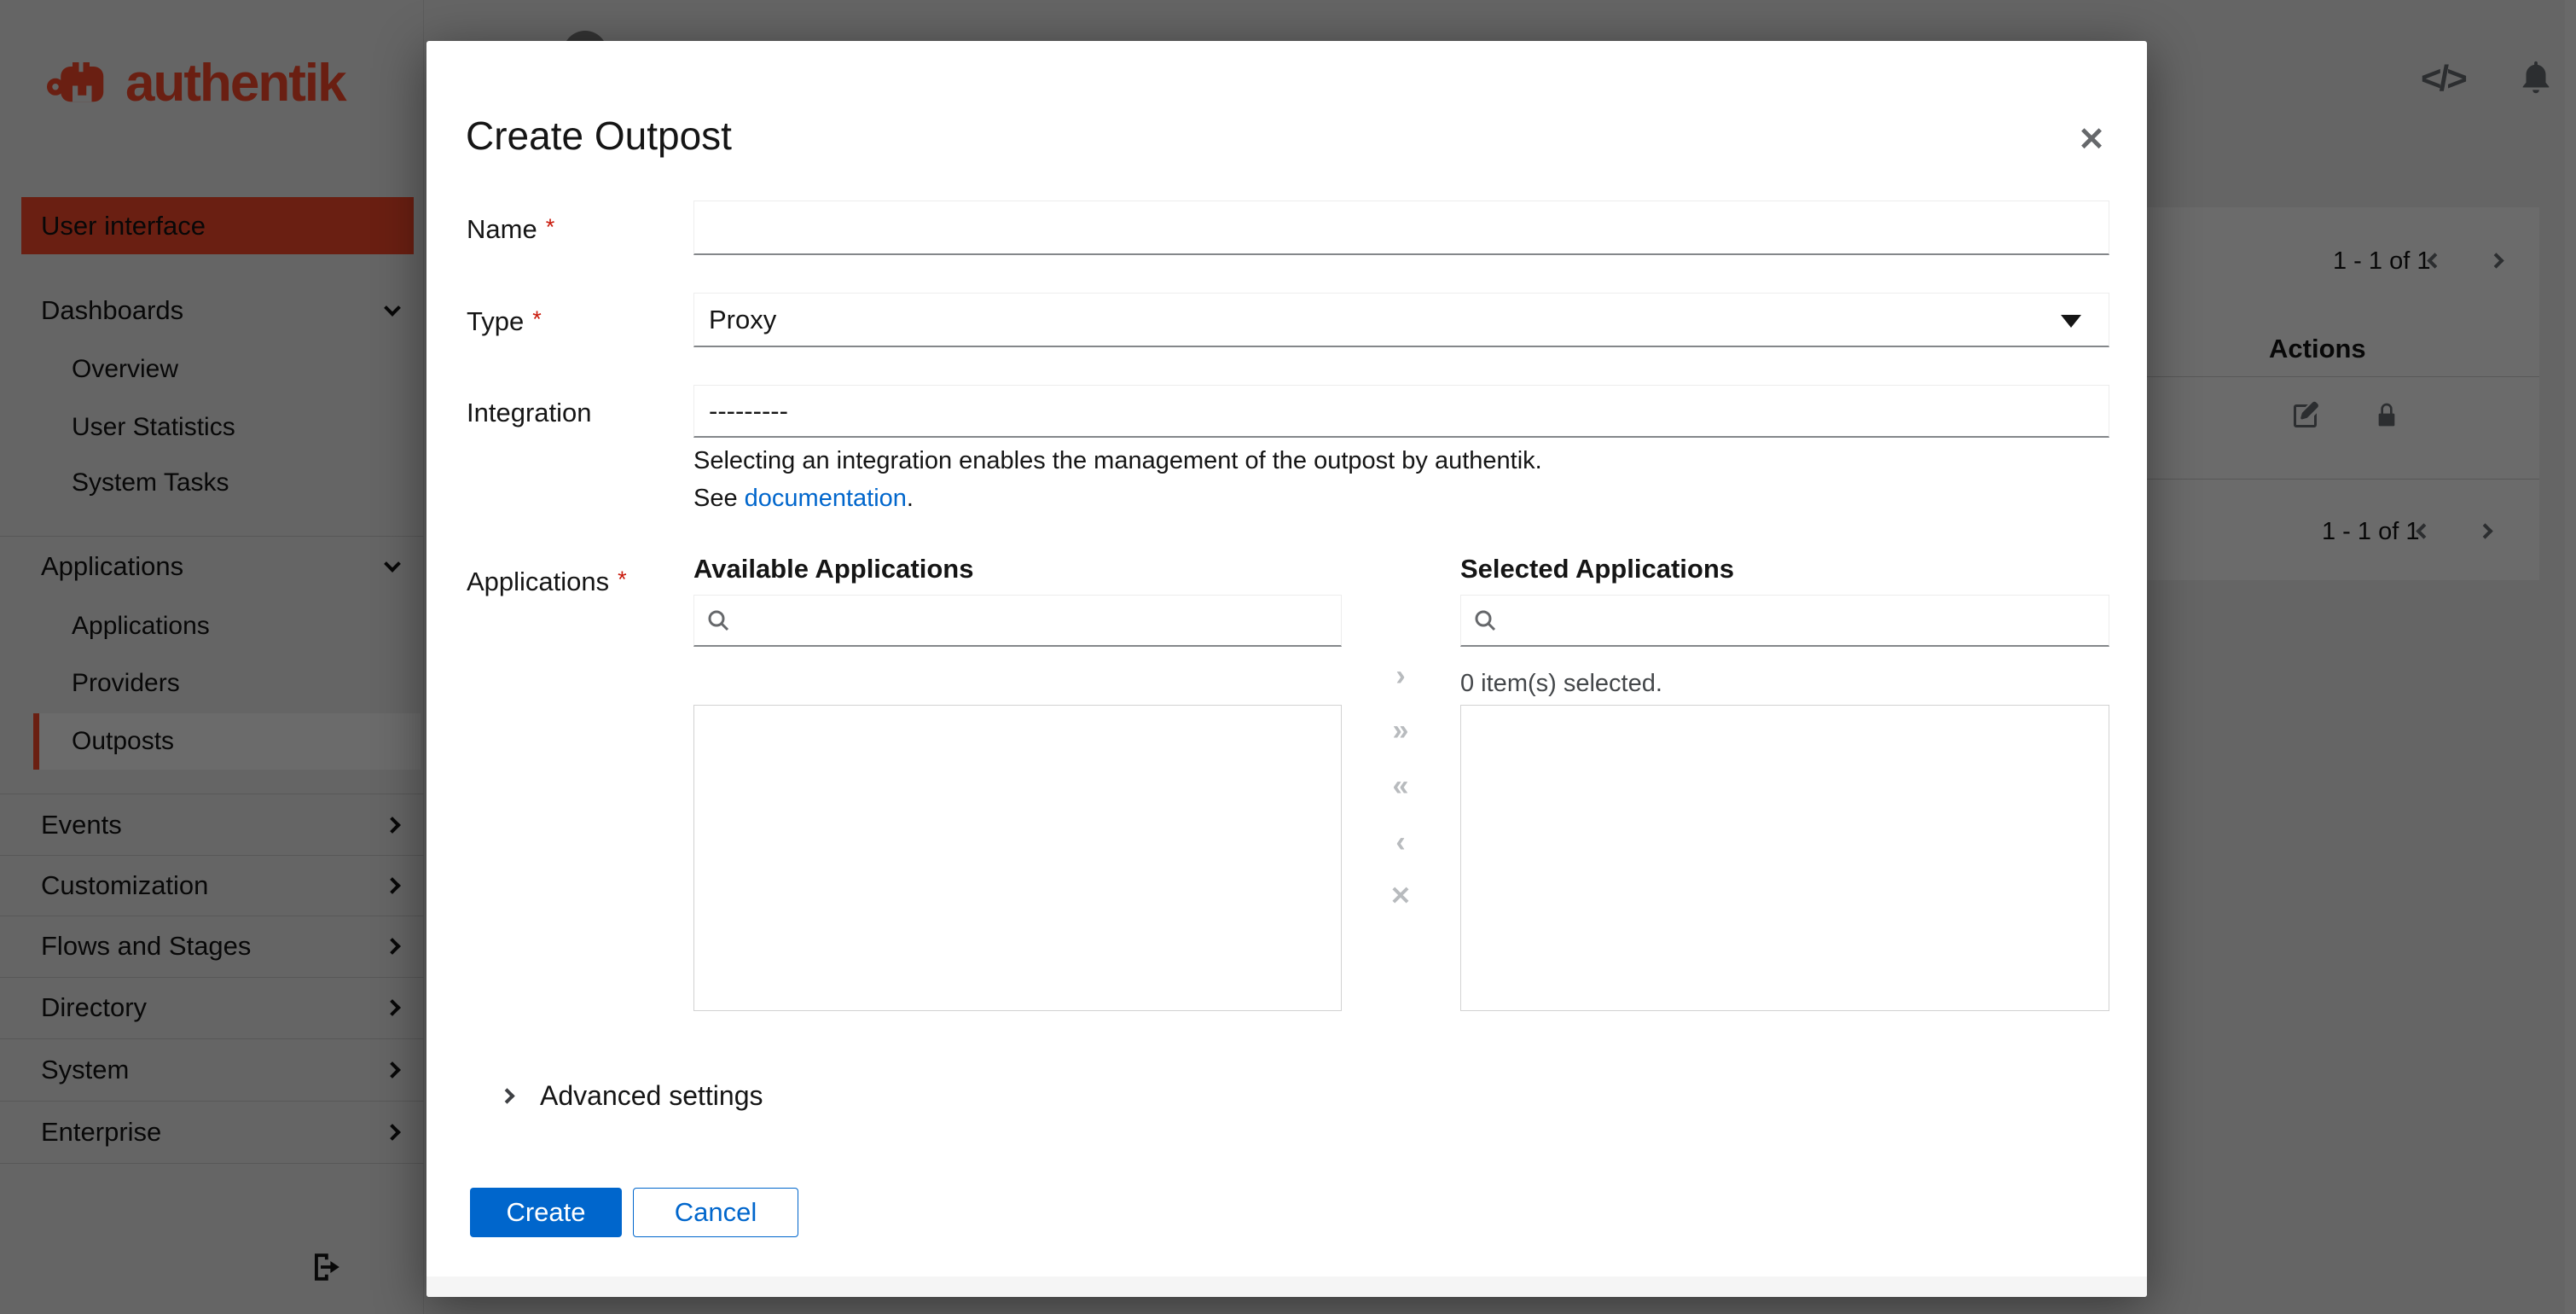 The image size is (2576, 1314). I want to click on type-label: Type *, so click(504, 321).